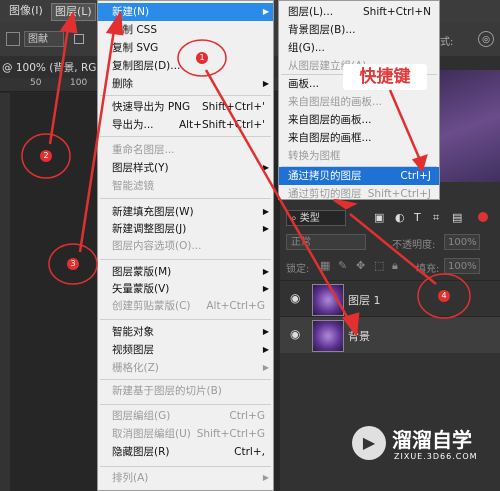  Describe the element at coordinates (436, 456) in the screenshot. I see `watermark-url: ZIXUE.3D66.COM` at that location.